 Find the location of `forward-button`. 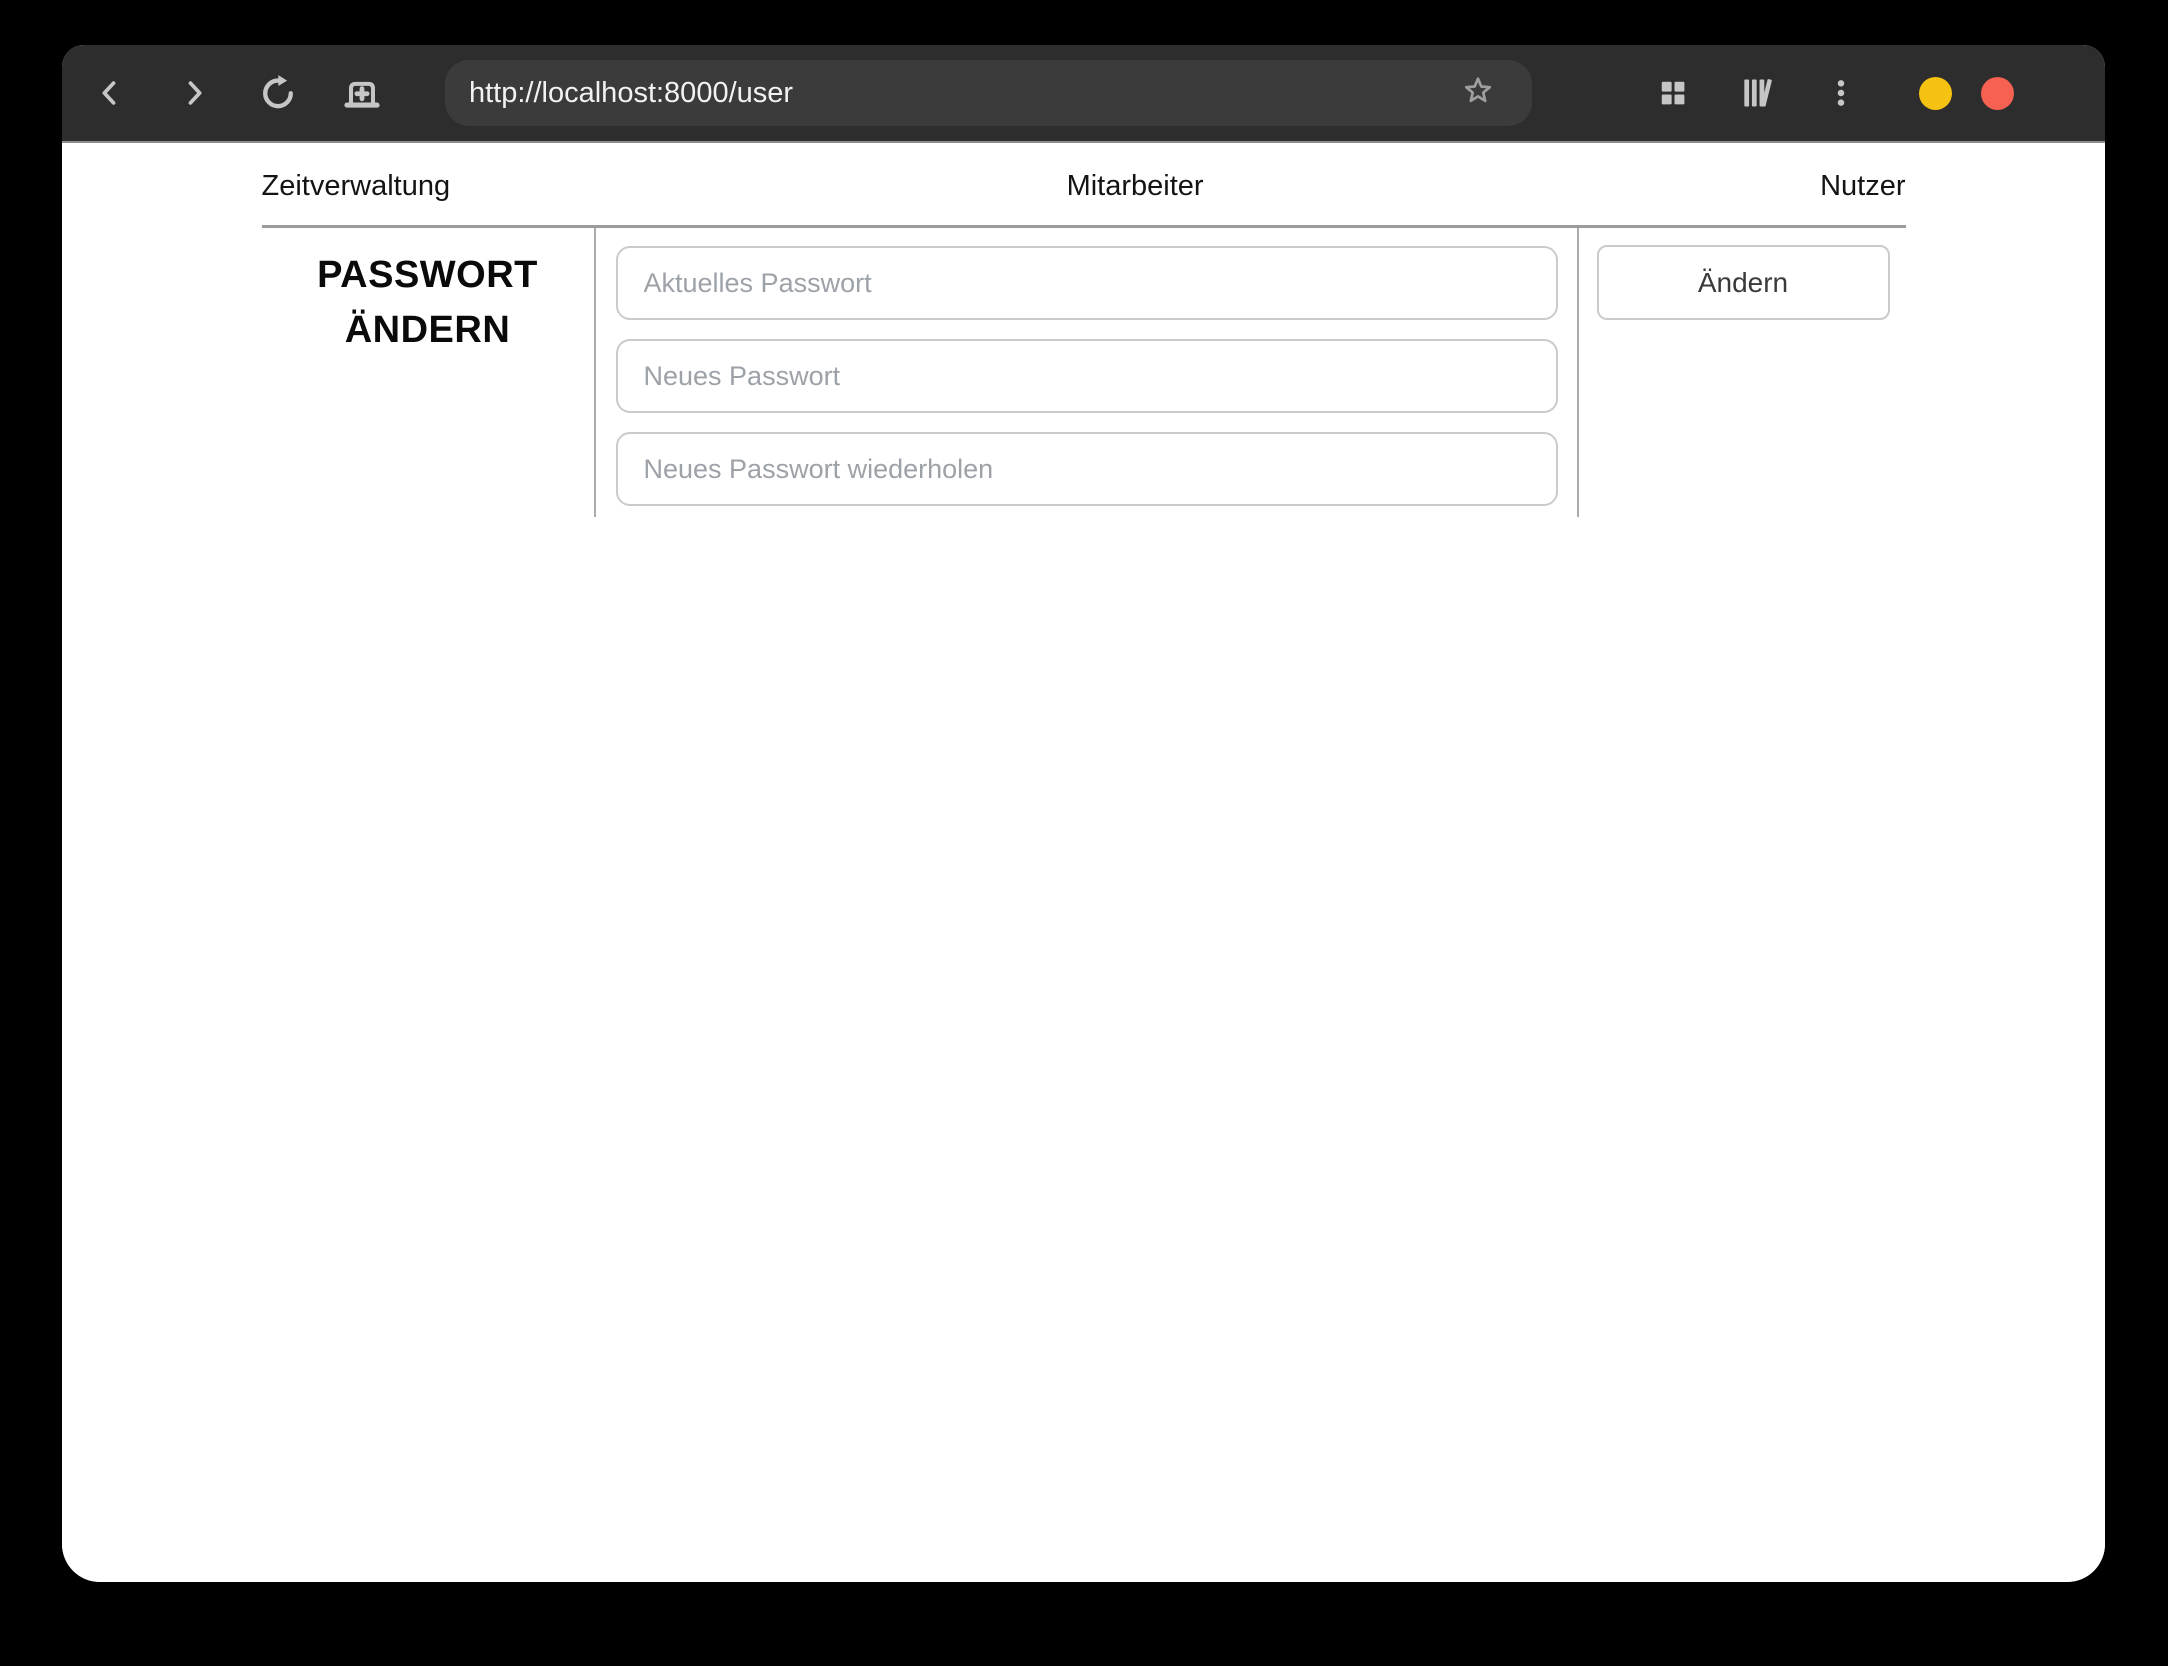

forward-button is located at coordinates (194, 93).